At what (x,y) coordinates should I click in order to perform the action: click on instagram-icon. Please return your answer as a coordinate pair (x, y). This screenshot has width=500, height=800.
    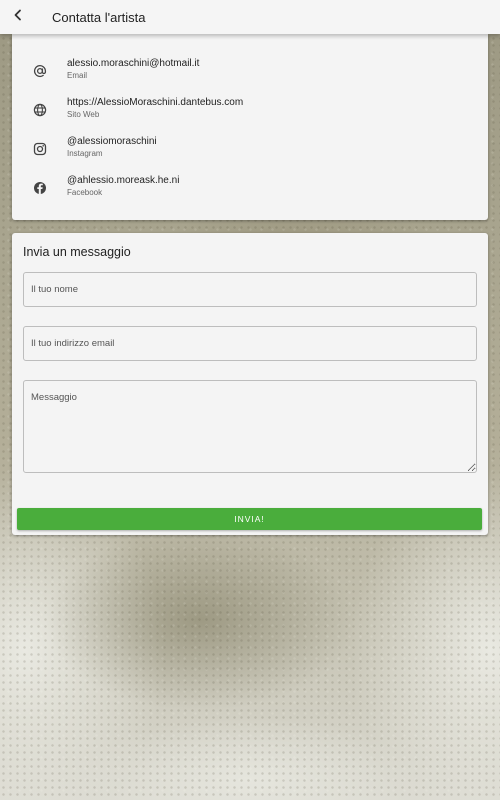
    Looking at the image, I should click on (40, 149).